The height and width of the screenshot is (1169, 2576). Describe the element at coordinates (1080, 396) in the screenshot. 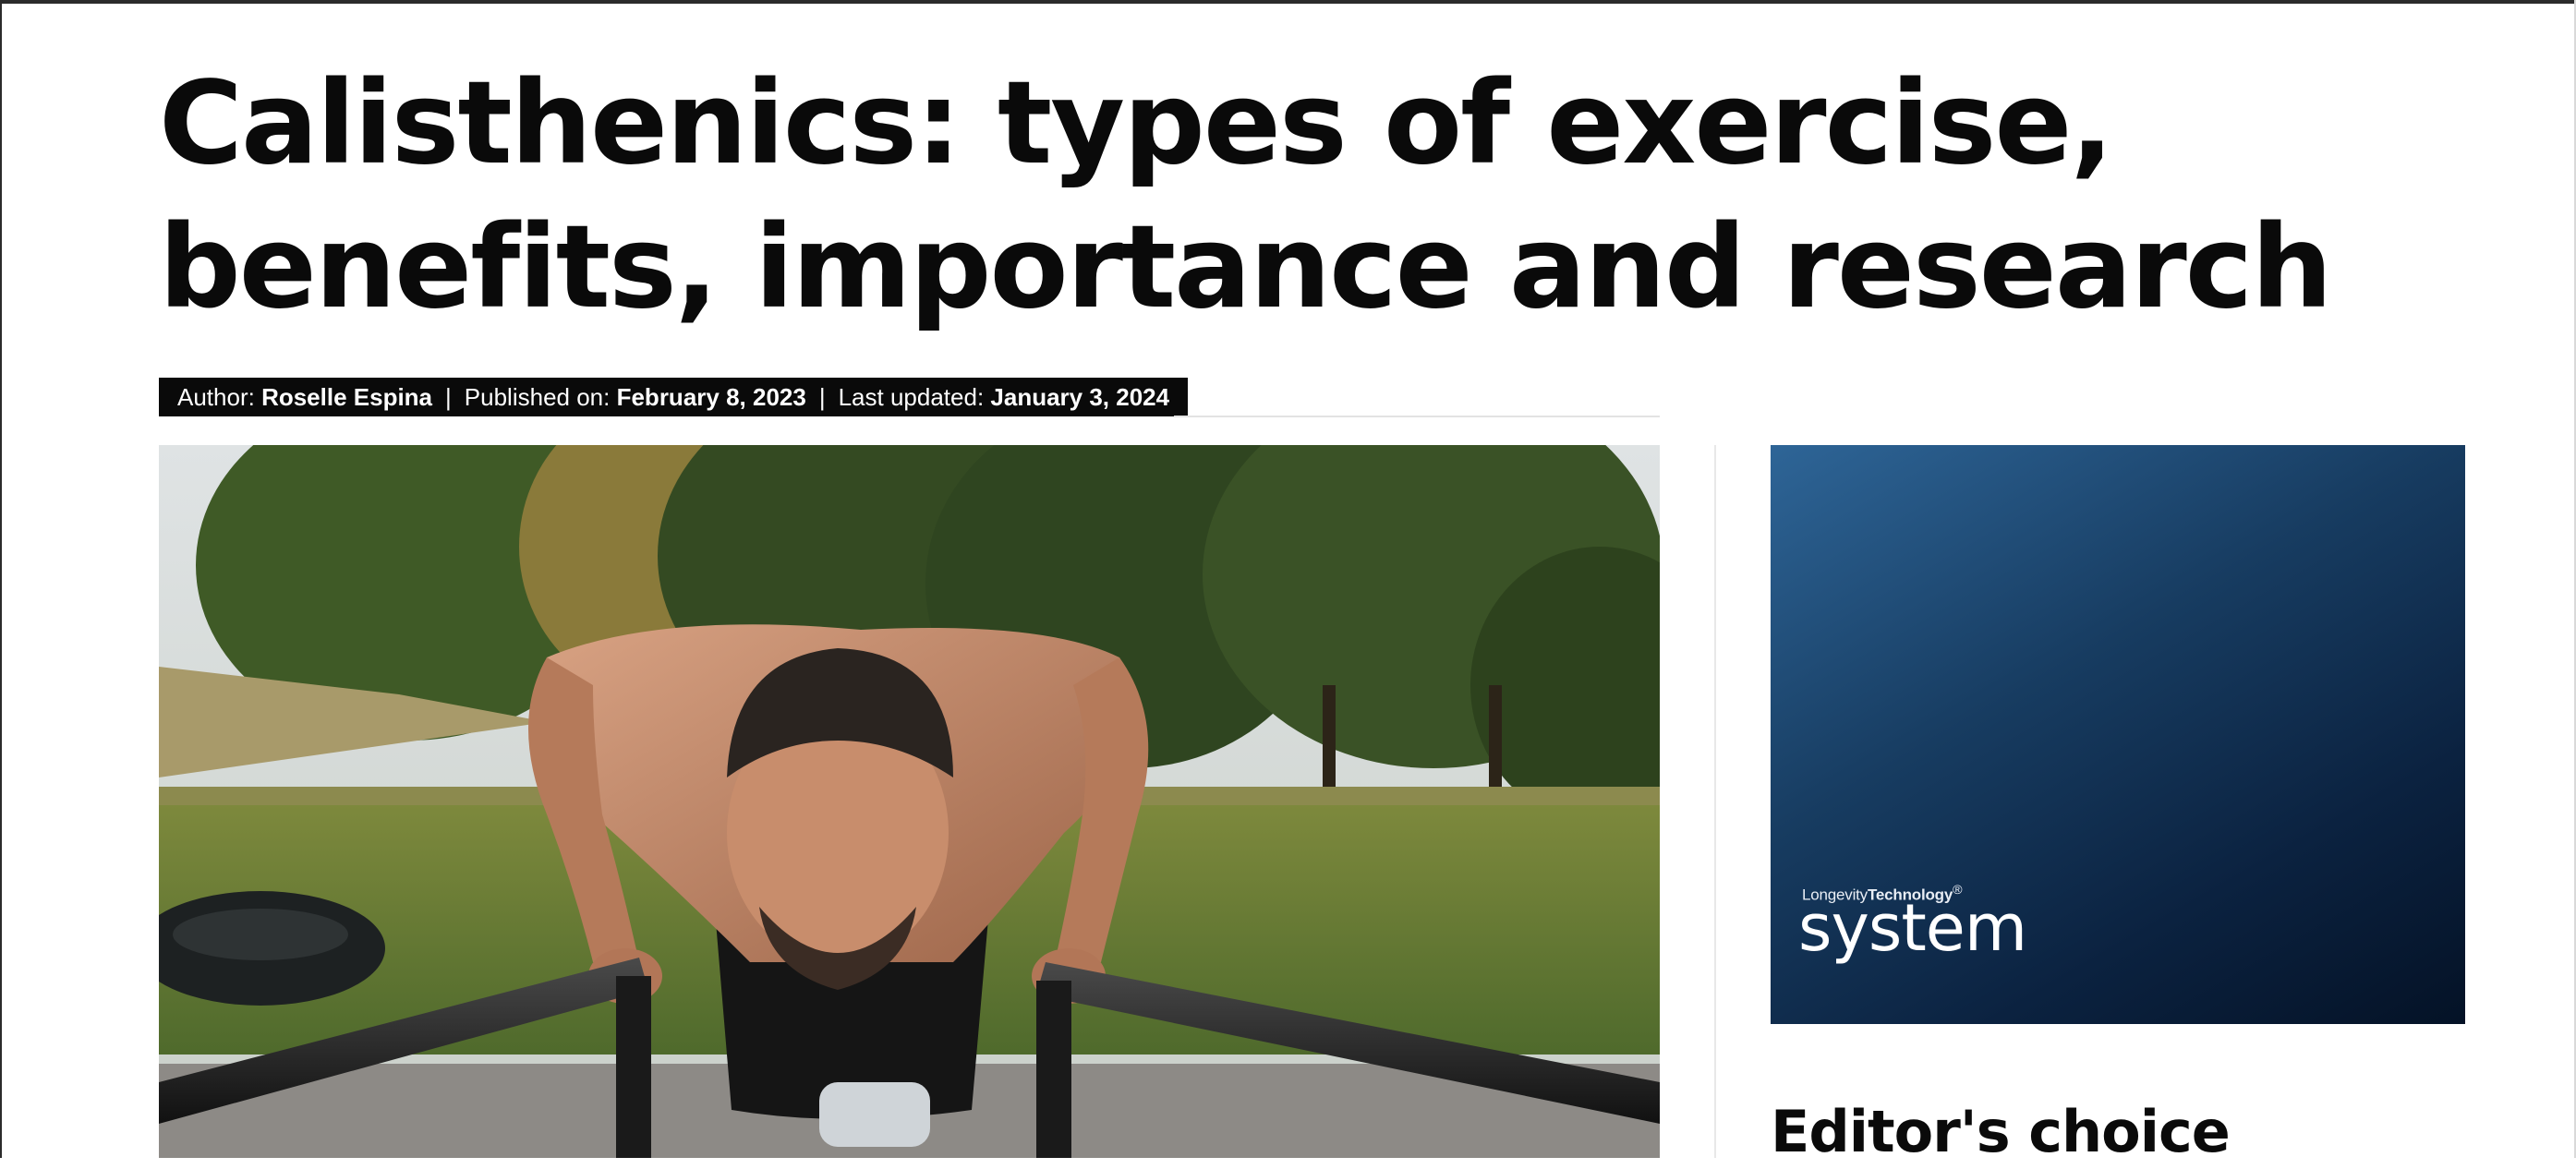

I see `updated-date: January 3, 2024` at that location.